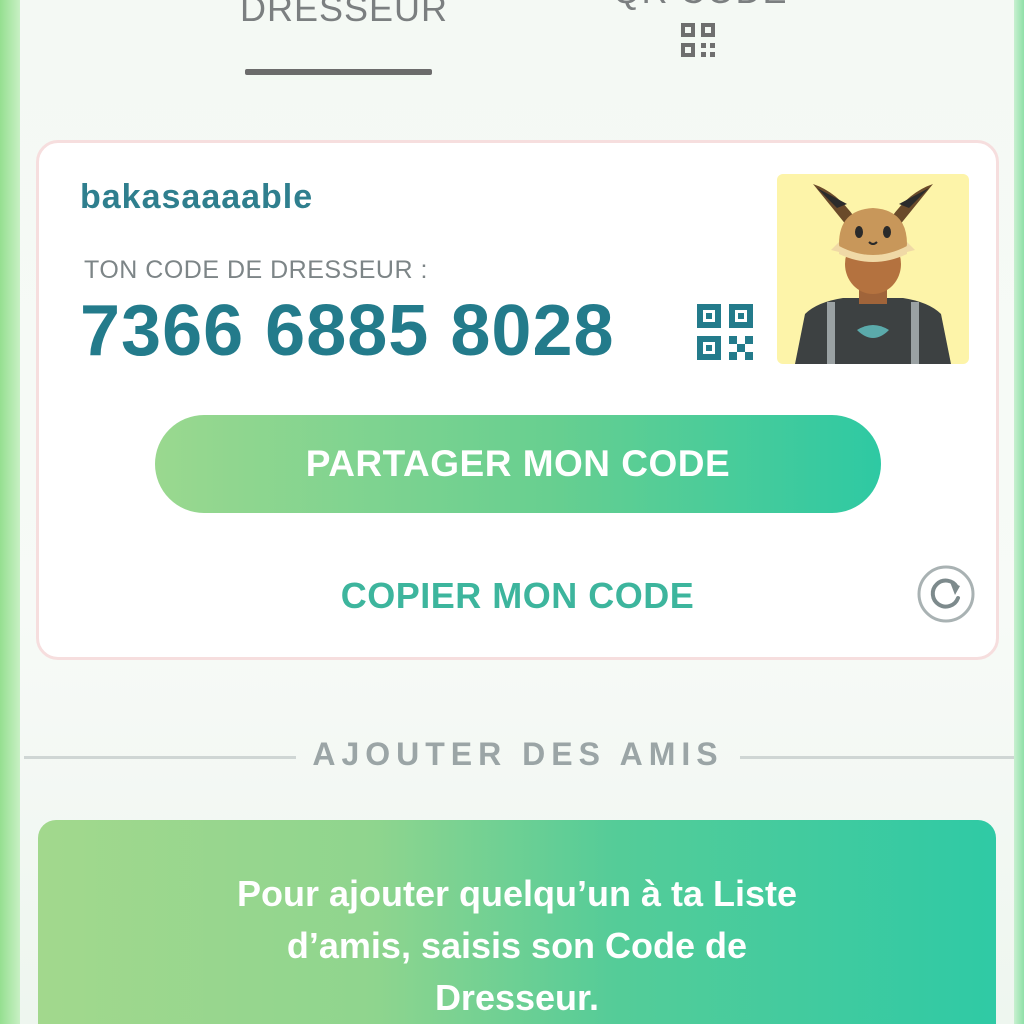  I want to click on refresh-icon, so click(946, 594).